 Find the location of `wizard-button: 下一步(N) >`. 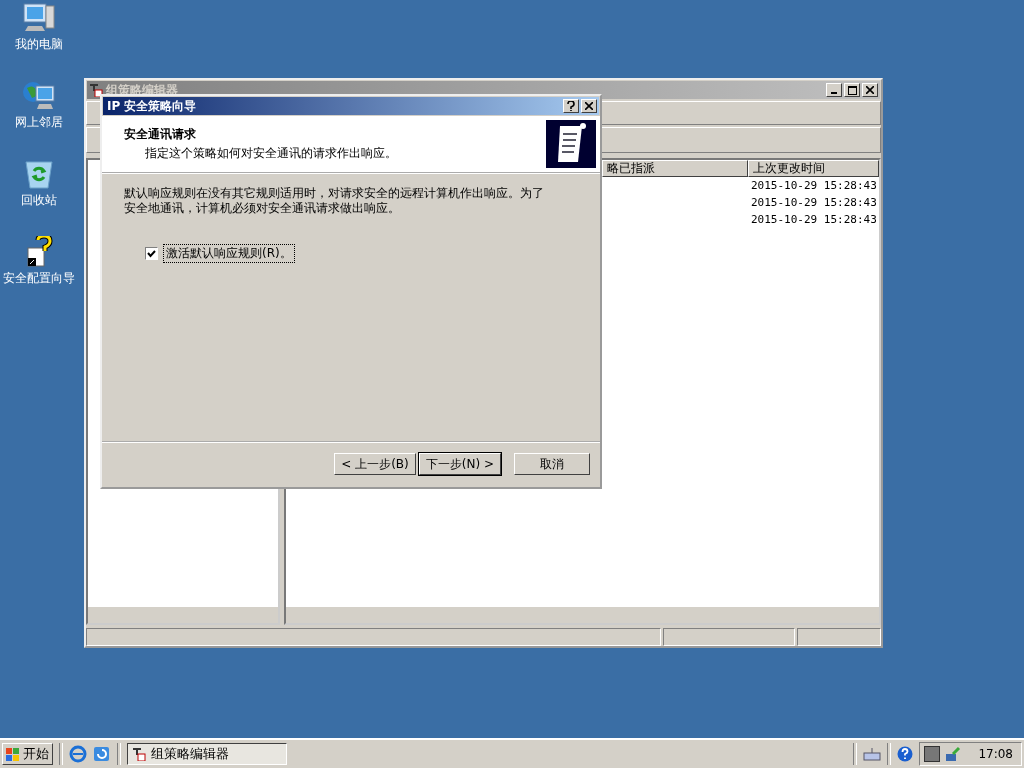

wizard-button: 下一步(N) > is located at coordinates (459, 464).